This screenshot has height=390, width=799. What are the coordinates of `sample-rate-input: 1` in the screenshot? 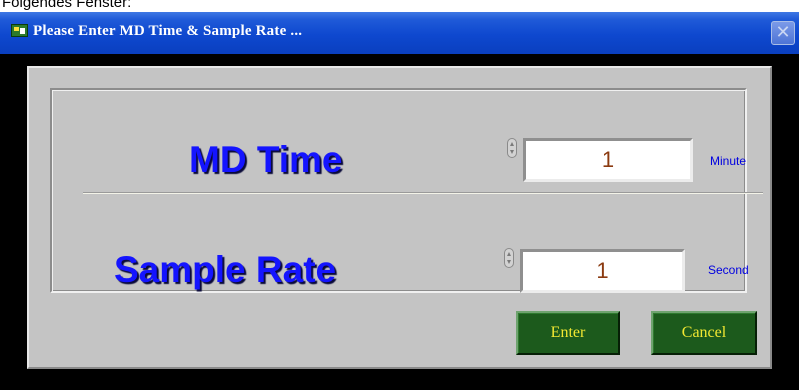 It's located at (602, 271).